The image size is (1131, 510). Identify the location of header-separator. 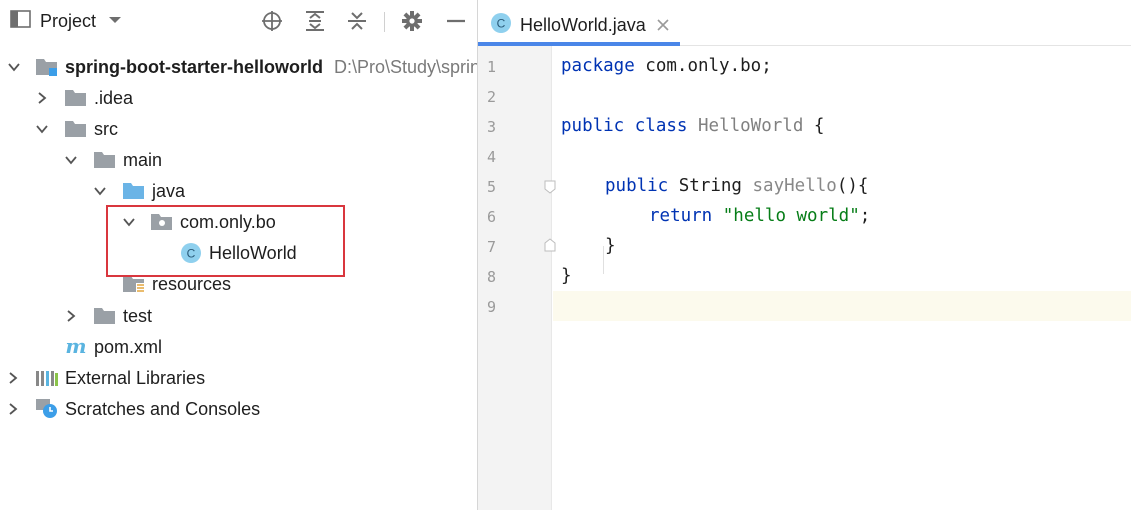
(384, 22).